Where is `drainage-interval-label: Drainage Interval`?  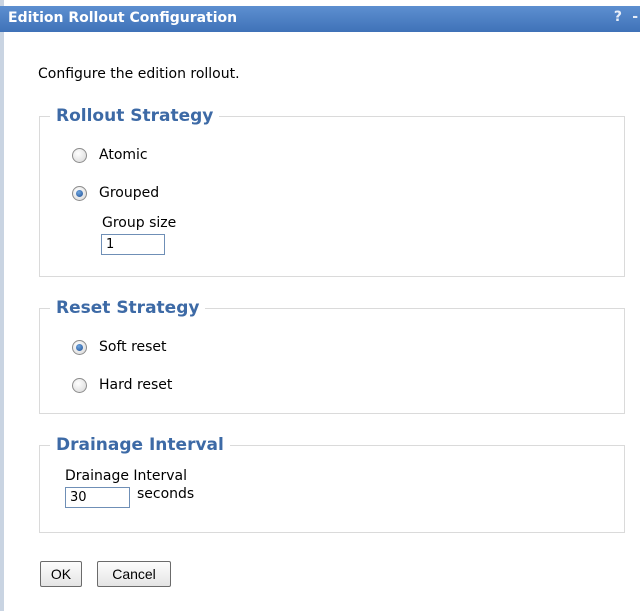 drainage-interval-label: Drainage Interval is located at coordinates (126, 476).